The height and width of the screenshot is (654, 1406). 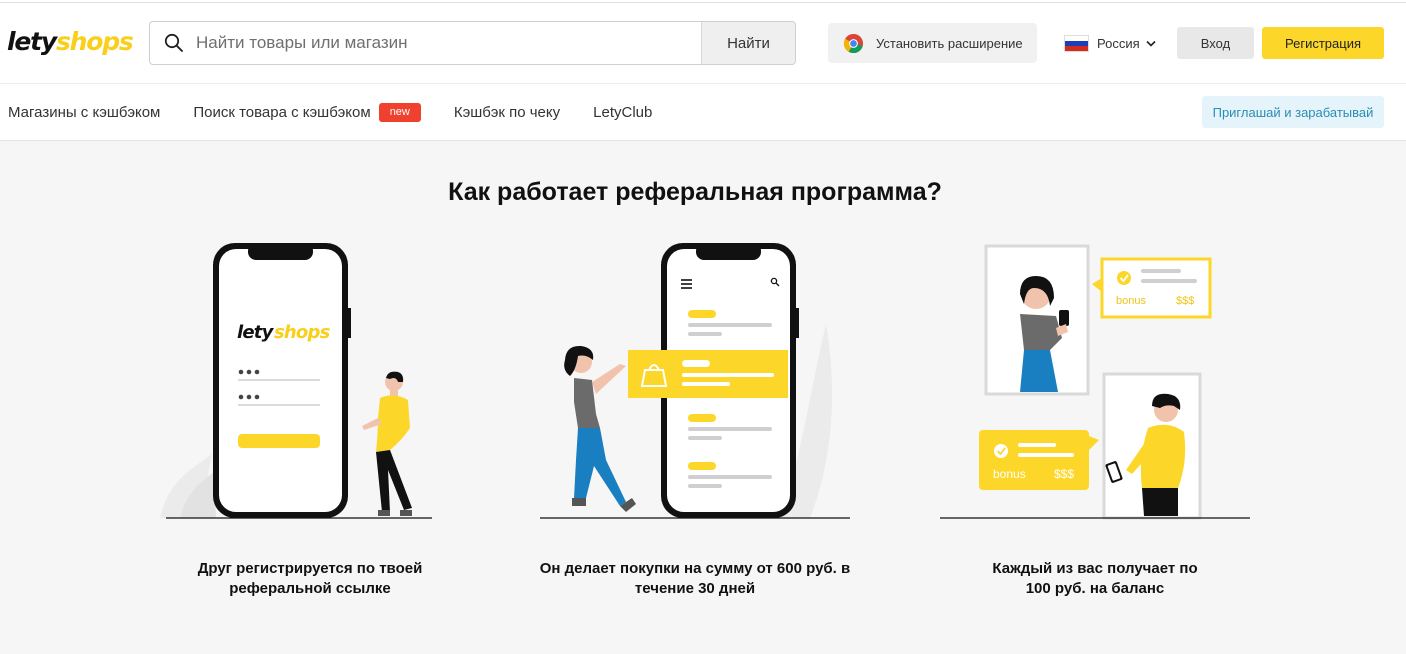 I want to click on phone-logo-shops: shops, so click(x=302, y=332).